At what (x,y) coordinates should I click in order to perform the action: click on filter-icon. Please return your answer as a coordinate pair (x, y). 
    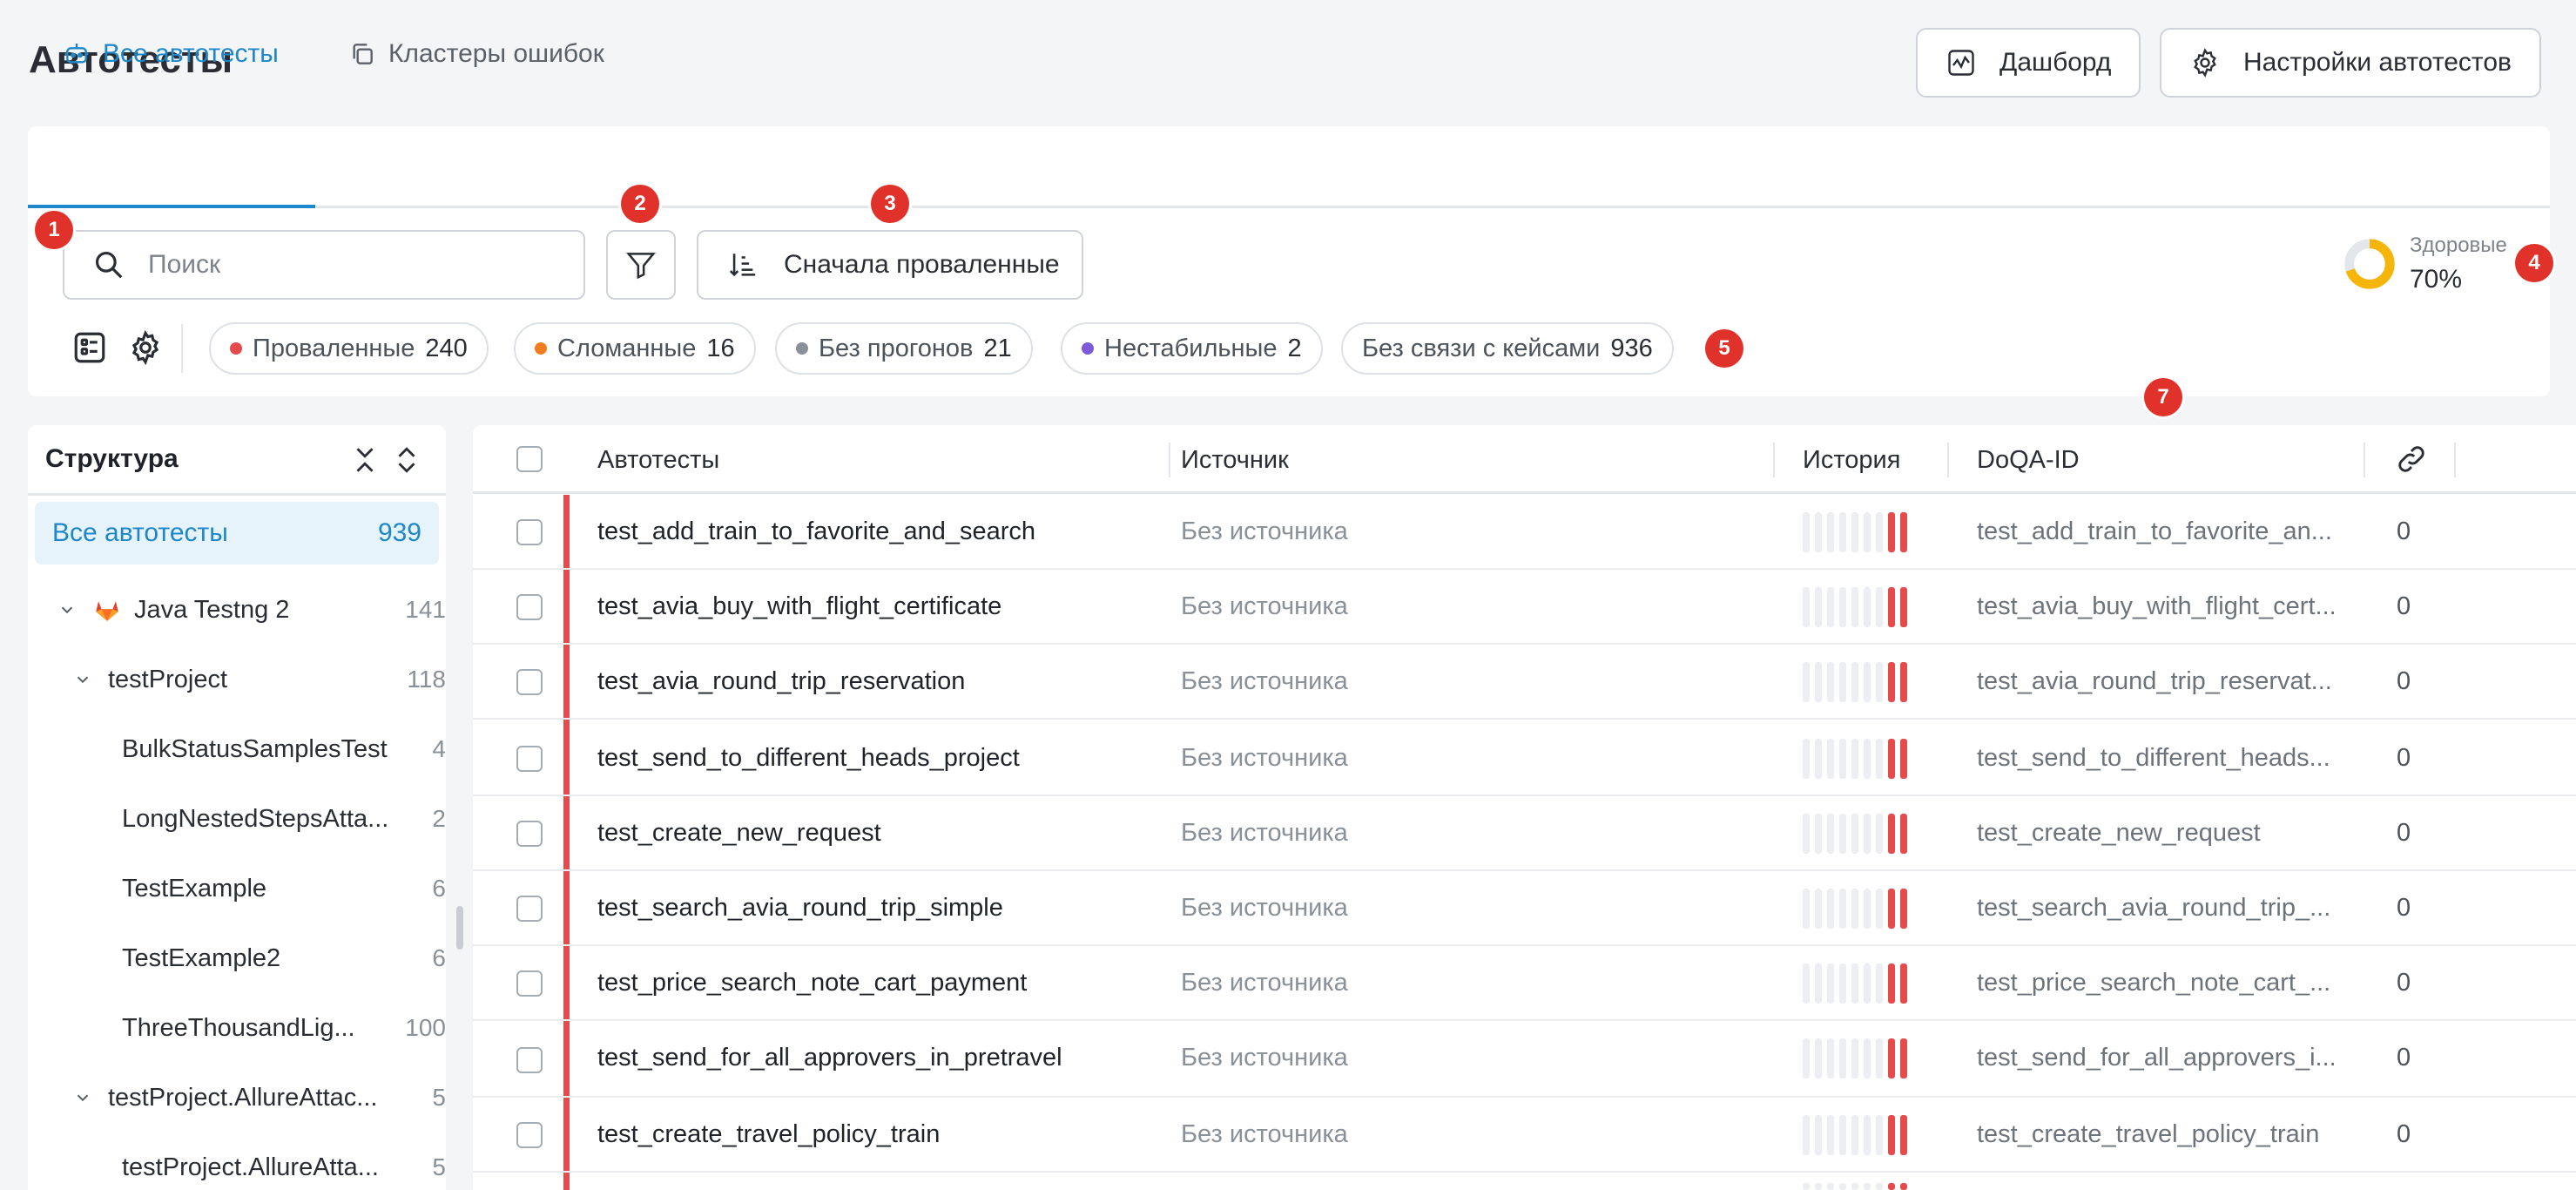
    Looking at the image, I should click on (641, 266).